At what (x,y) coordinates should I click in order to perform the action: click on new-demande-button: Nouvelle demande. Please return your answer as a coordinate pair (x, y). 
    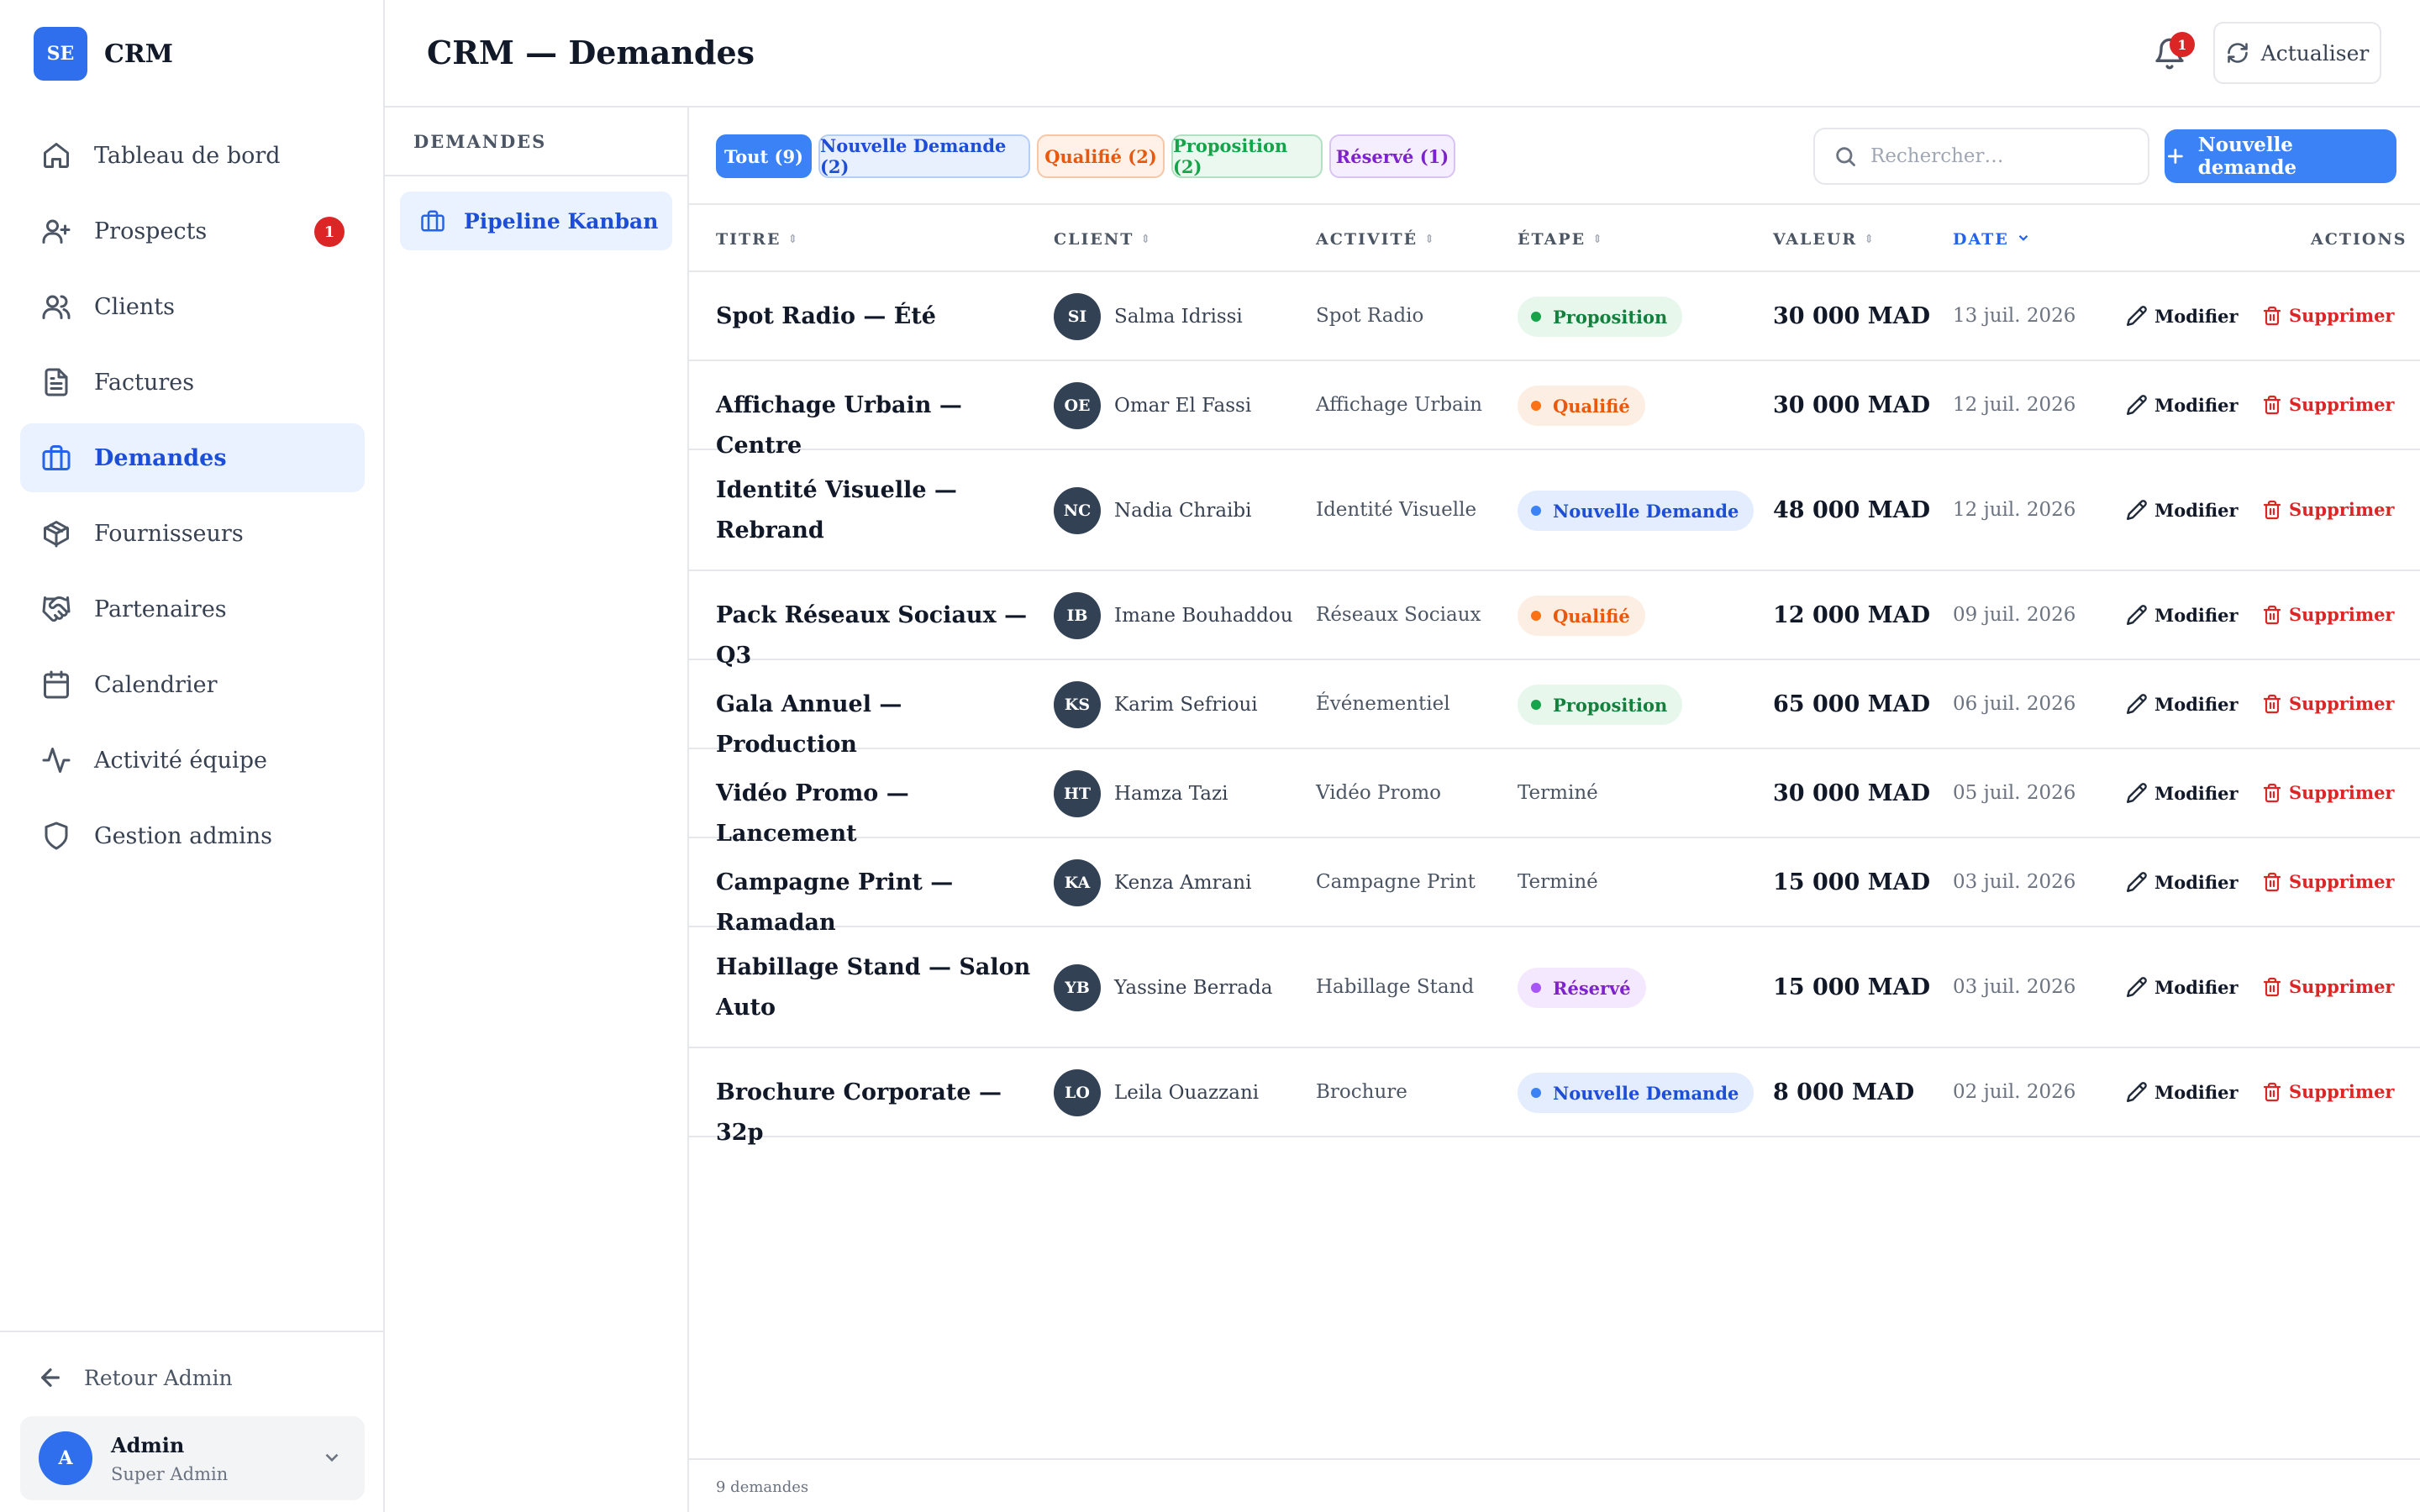
    Looking at the image, I should click on (2280, 156).